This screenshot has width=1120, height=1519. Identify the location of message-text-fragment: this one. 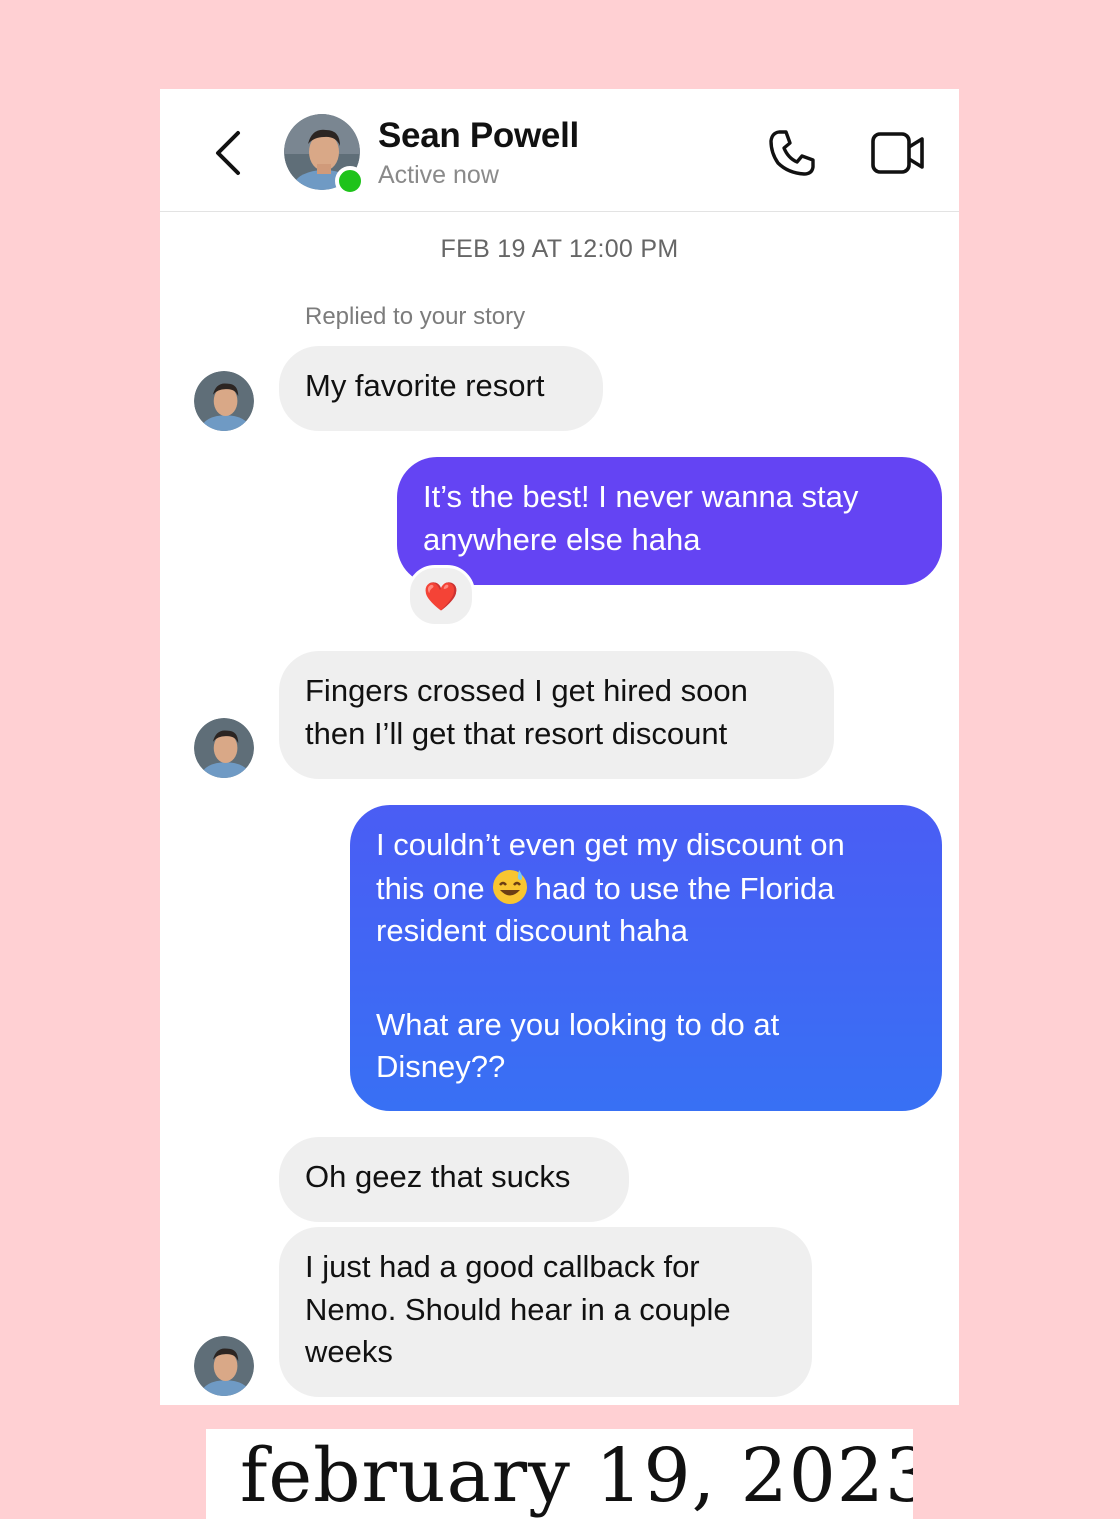
(430, 888).